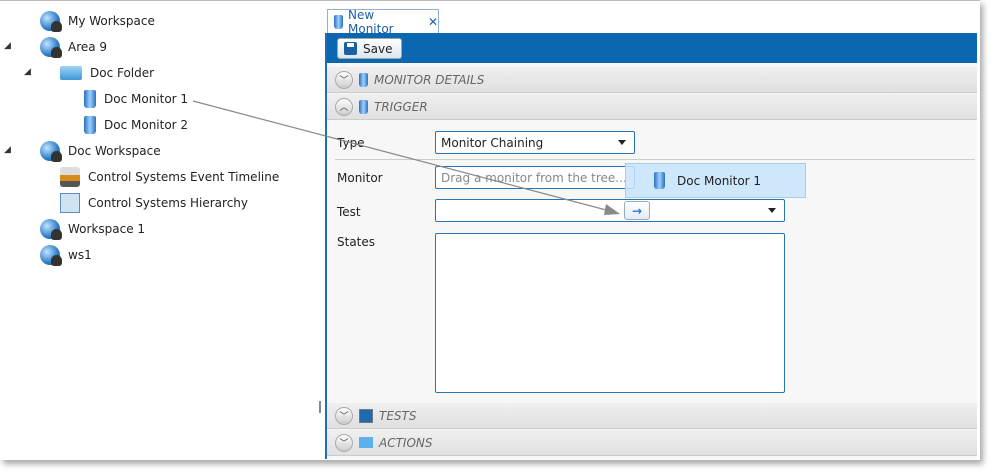 Image resolution: width=1000 pixels, height=475 pixels. Describe the element at coordinates (610, 313) in the screenshot. I see `states-textarea` at that location.